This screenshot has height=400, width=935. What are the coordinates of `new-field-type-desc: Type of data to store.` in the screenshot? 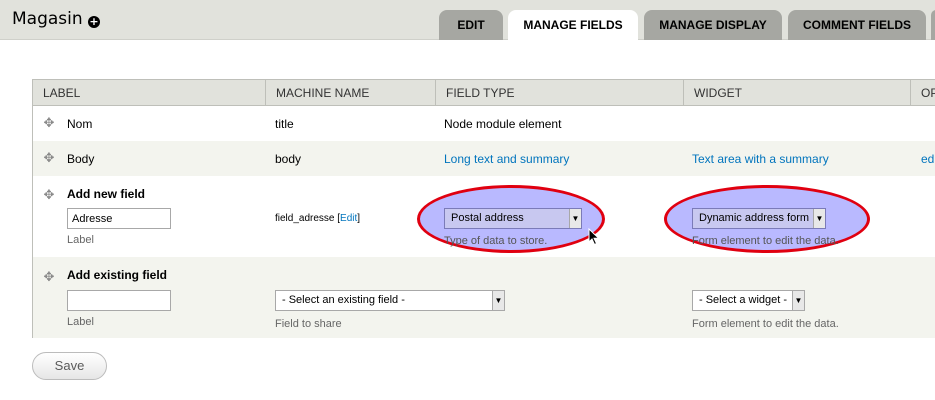 It's located at (496, 241).